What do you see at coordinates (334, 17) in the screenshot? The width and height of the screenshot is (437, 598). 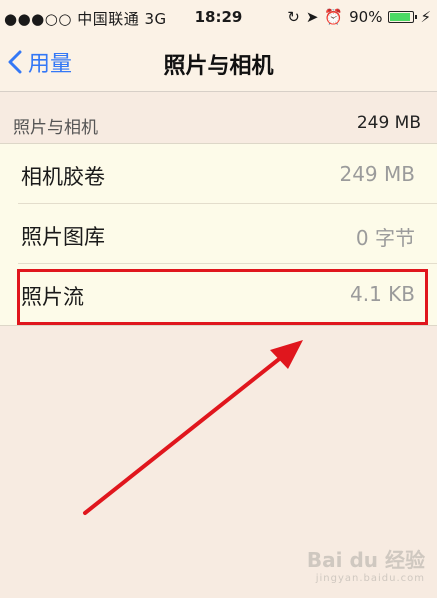 I see `alarm-icon: ⏰` at bounding box center [334, 17].